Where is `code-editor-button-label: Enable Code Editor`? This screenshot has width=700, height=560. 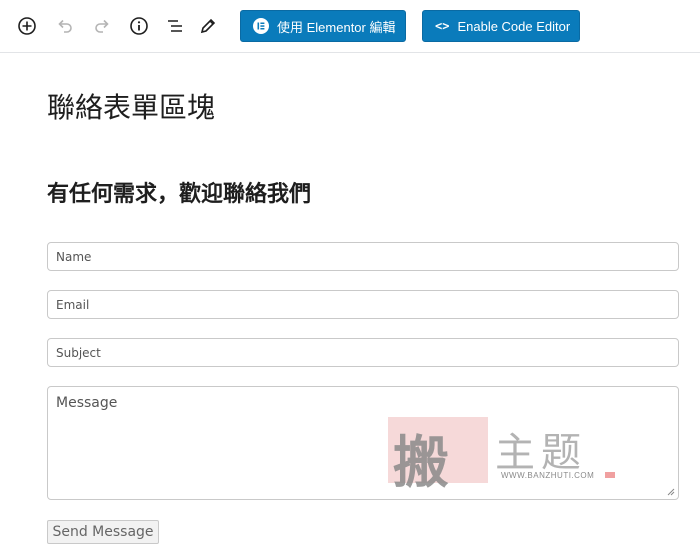
code-editor-button-label: Enable Code Editor is located at coordinates (514, 26).